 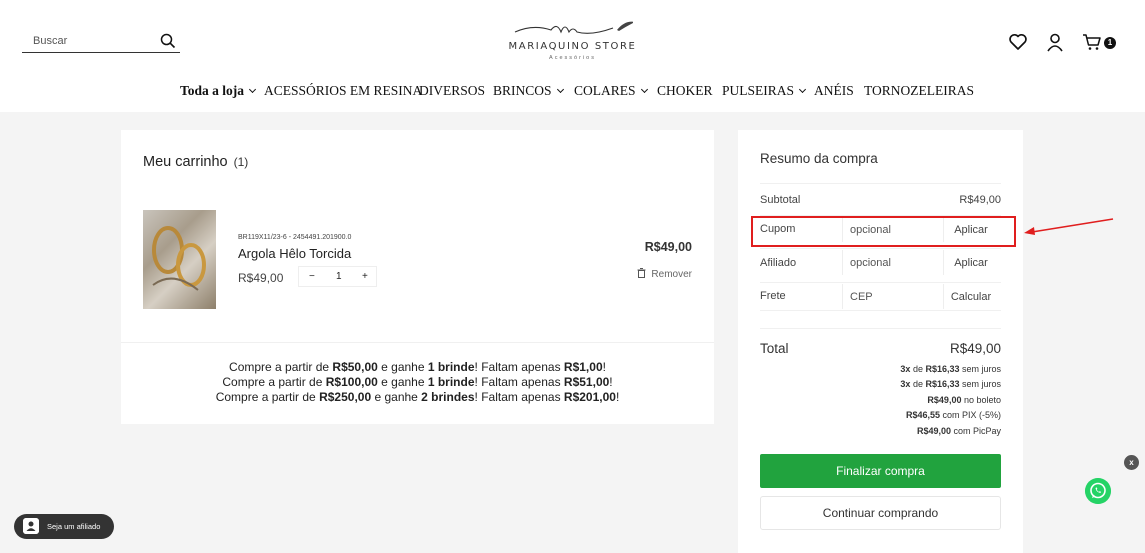 What do you see at coordinates (880, 513) in the screenshot?
I see `continue-shopping-button: Continuar comprando` at bounding box center [880, 513].